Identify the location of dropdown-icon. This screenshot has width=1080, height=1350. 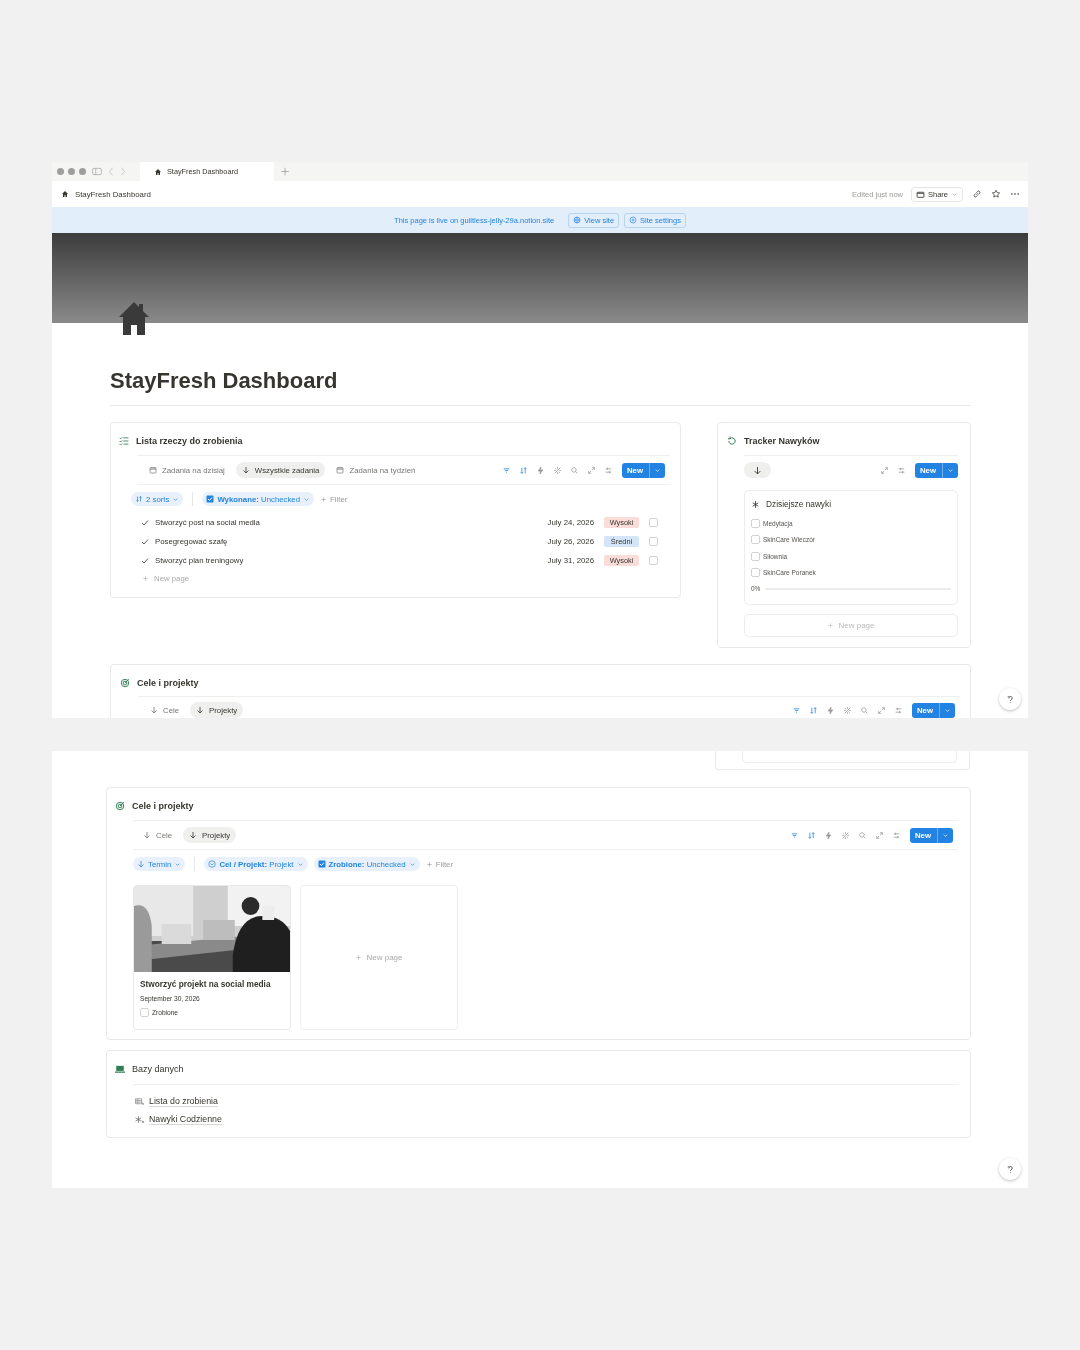
(212, 864).